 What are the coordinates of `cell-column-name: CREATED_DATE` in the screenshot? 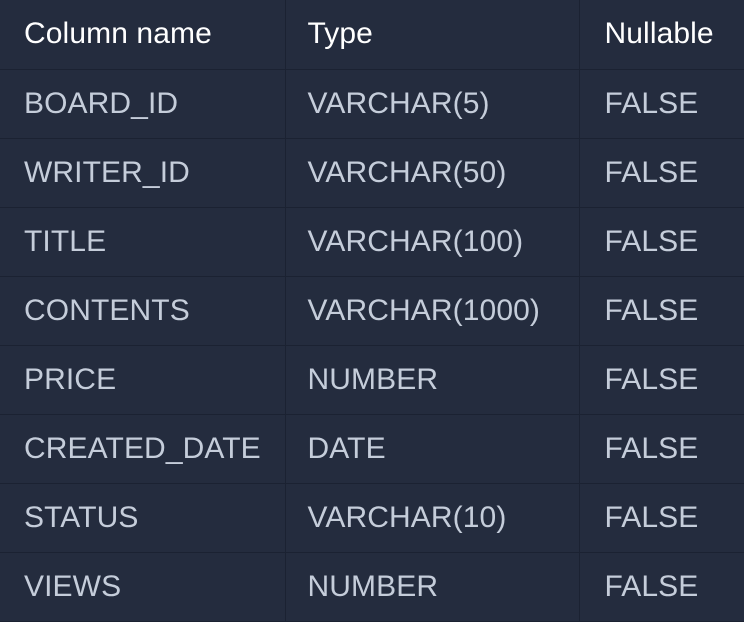 It's located at (143, 449).